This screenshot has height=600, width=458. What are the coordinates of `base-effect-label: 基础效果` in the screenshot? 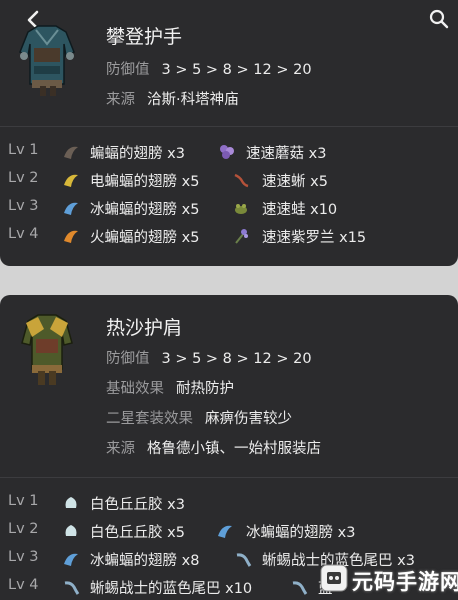 It's located at (135, 389).